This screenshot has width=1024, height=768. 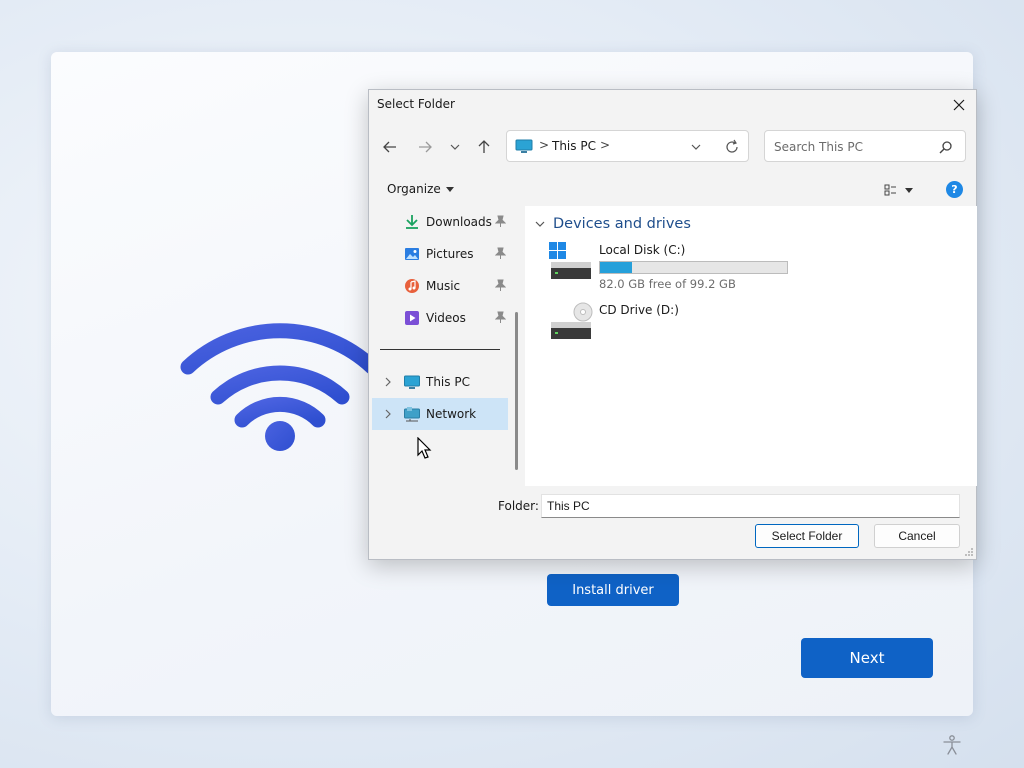 I want to click on folder-field, so click(x=750, y=506).